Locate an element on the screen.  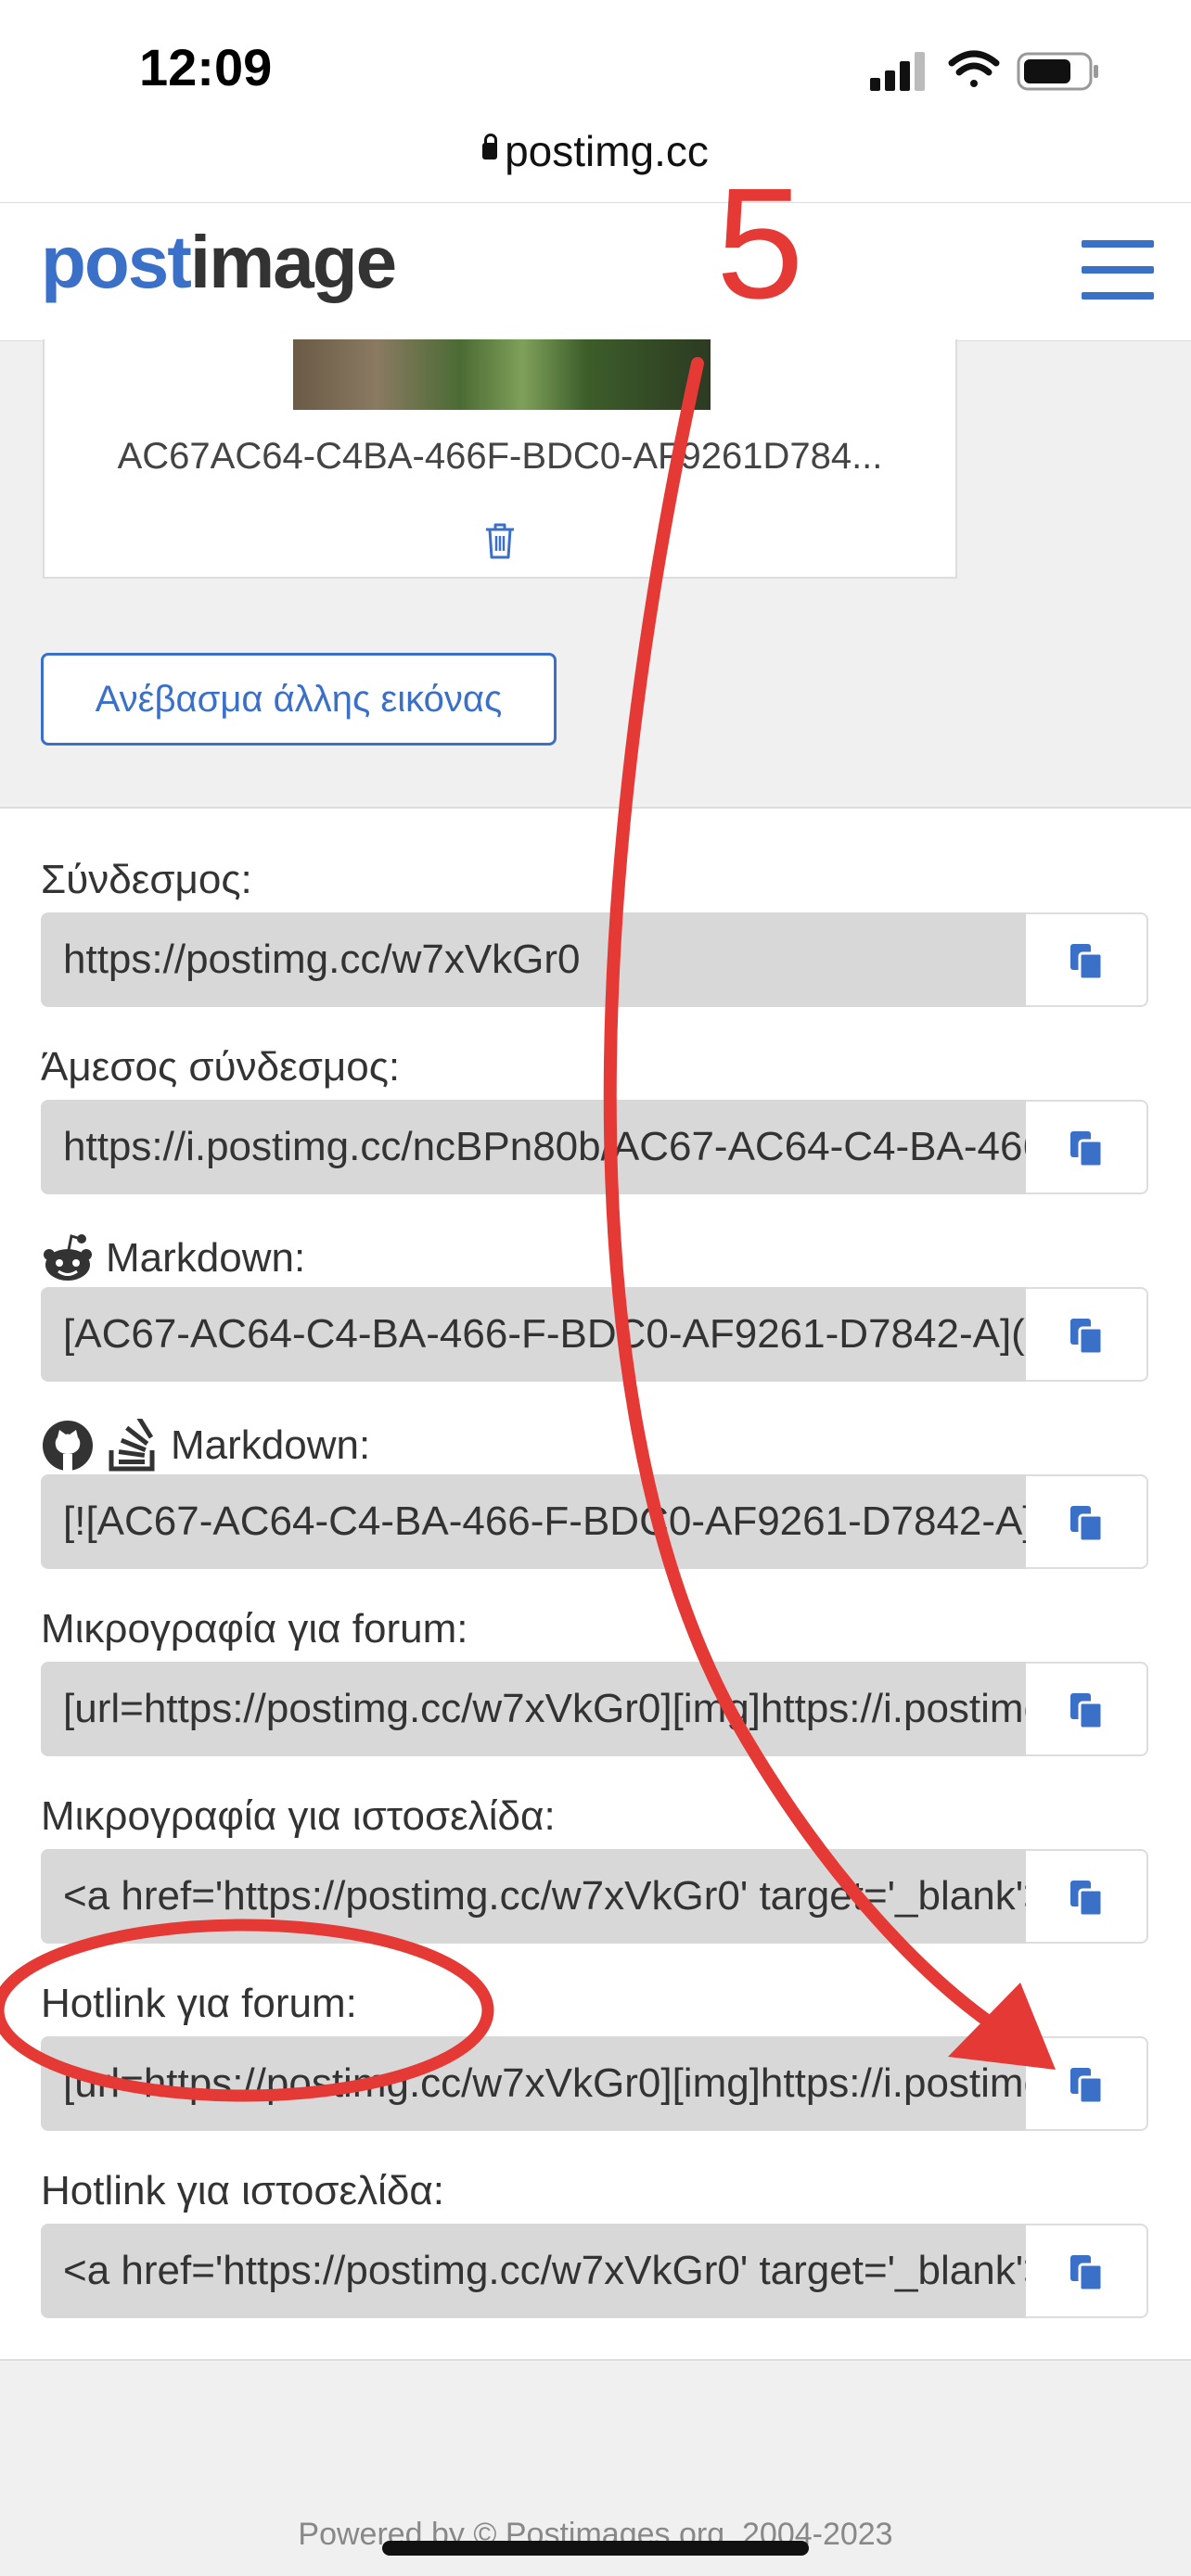
uploaded-thumbnail is located at coordinates (502, 374).